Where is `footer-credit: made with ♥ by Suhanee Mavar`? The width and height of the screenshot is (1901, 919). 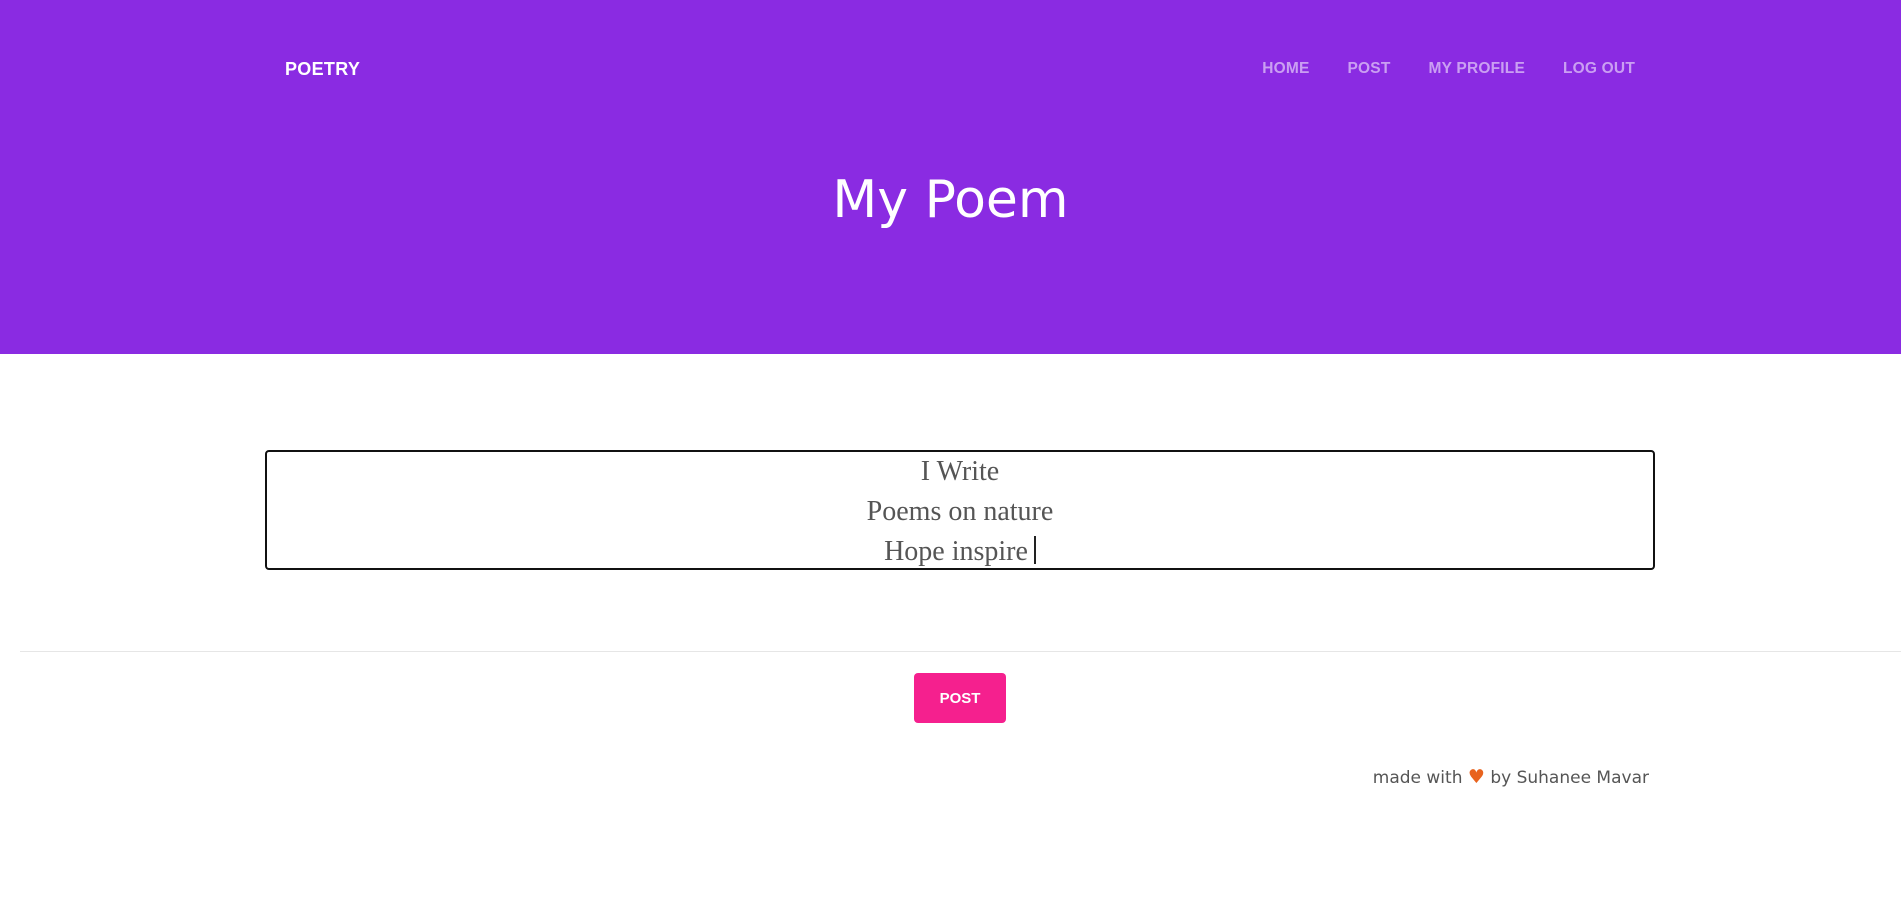 footer-credit: made with ♥ by Suhanee Mavar is located at coordinates (1511, 777).